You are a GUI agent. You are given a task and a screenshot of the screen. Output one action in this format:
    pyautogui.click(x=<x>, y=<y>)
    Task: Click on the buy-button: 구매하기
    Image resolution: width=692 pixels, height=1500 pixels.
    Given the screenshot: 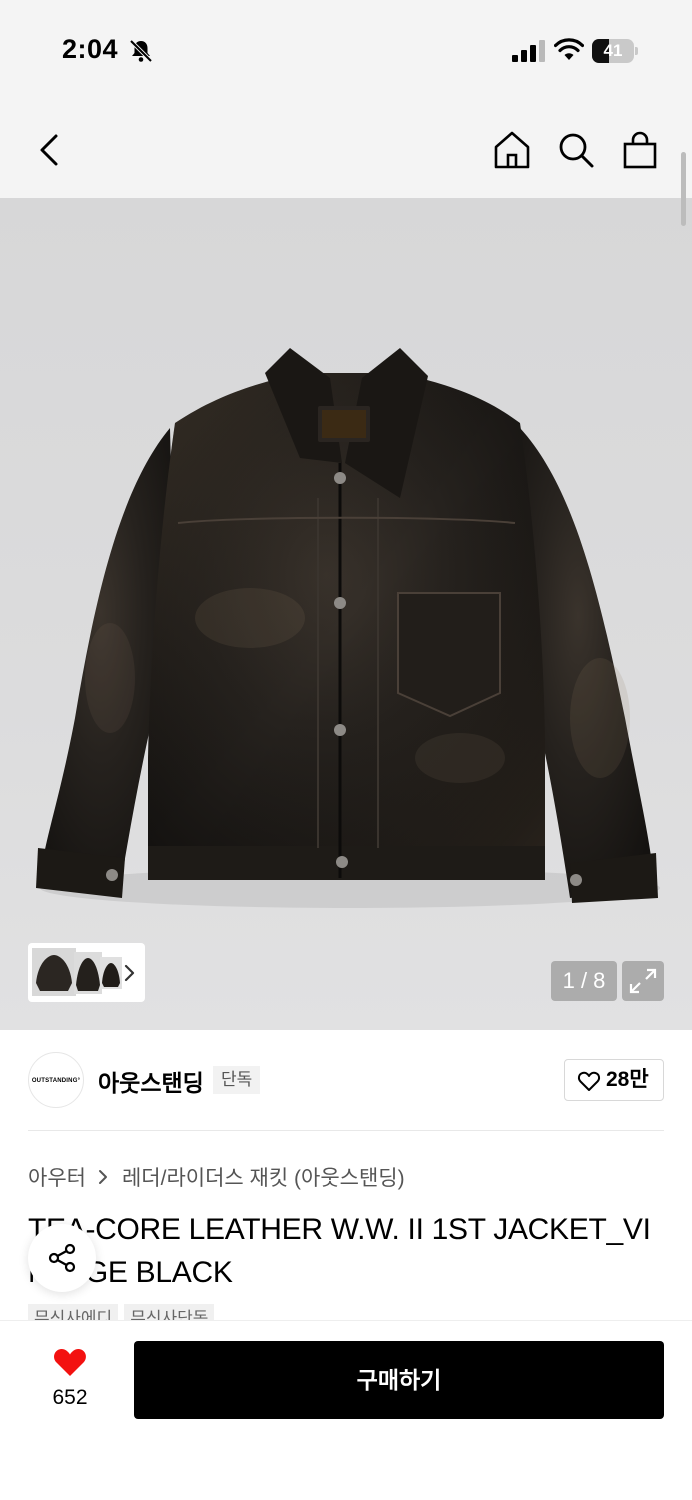 What is the action you would take?
    pyautogui.click(x=399, y=1380)
    